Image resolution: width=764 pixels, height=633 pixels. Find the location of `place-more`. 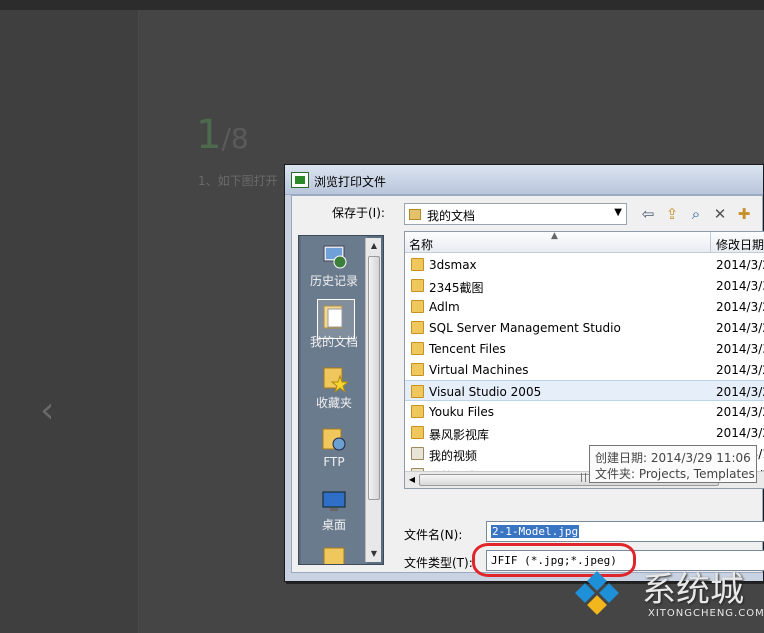

place-more is located at coordinates (334, 553).